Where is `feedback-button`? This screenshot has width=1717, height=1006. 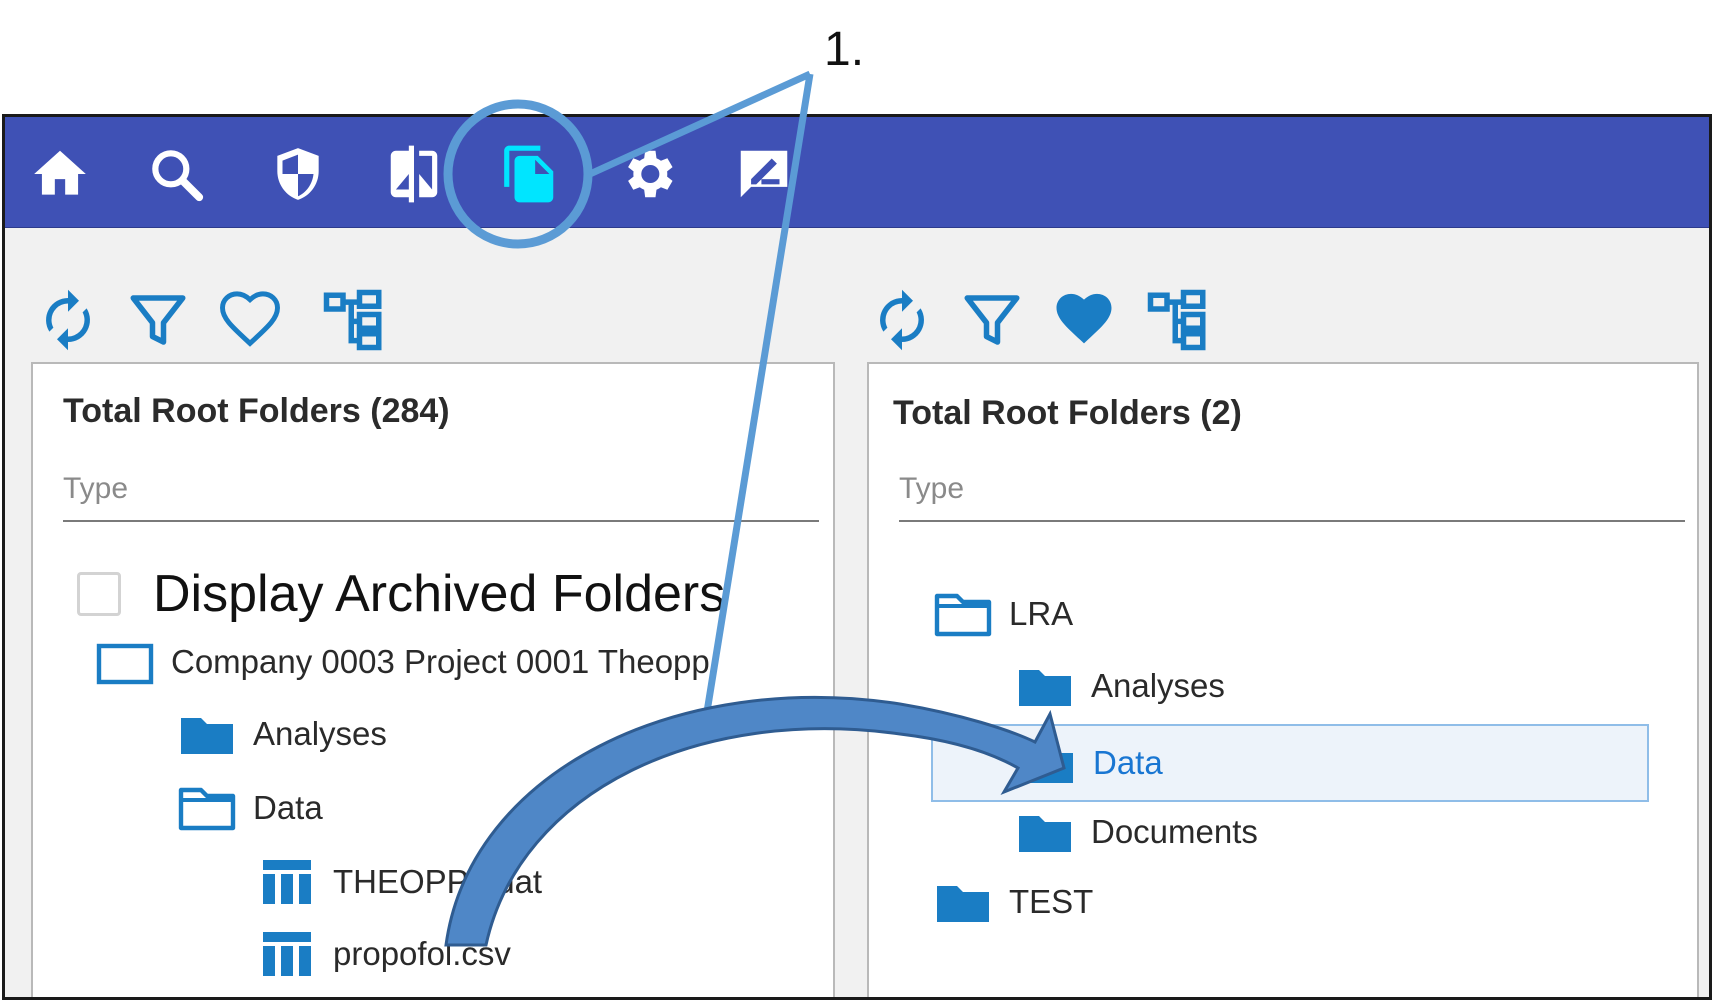 feedback-button is located at coordinates (764, 174).